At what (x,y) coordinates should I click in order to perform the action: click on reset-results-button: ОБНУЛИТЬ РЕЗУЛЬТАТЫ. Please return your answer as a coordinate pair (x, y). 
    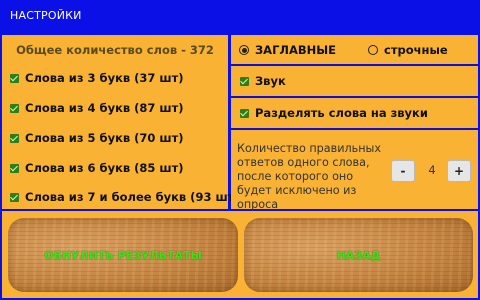
    Looking at the image, I should click on (123, 255).